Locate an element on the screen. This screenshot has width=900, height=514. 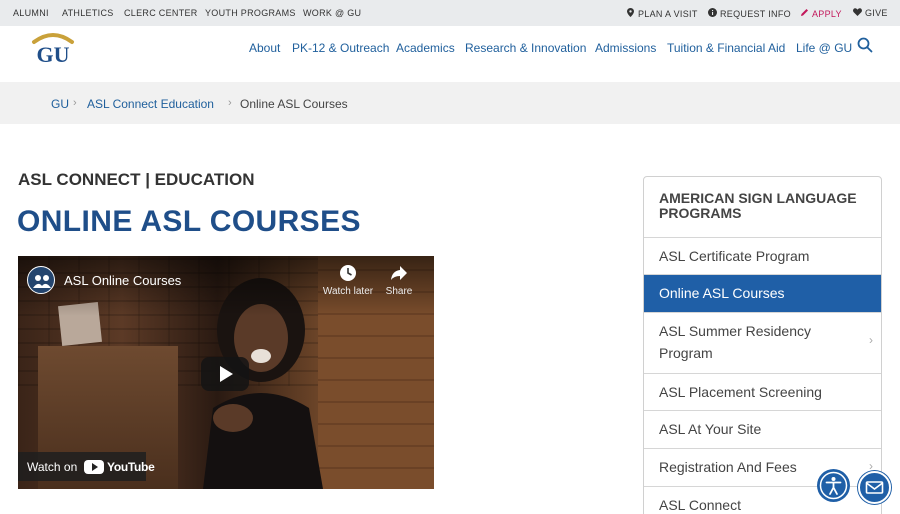
accessibility-icon is located at coordinates (833, 488).